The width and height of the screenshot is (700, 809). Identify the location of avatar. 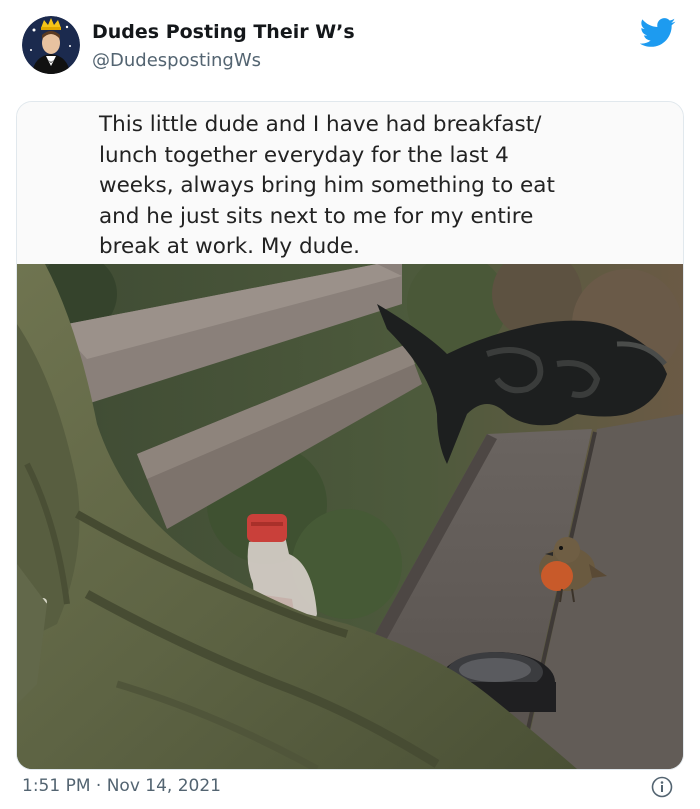
(51, 45).